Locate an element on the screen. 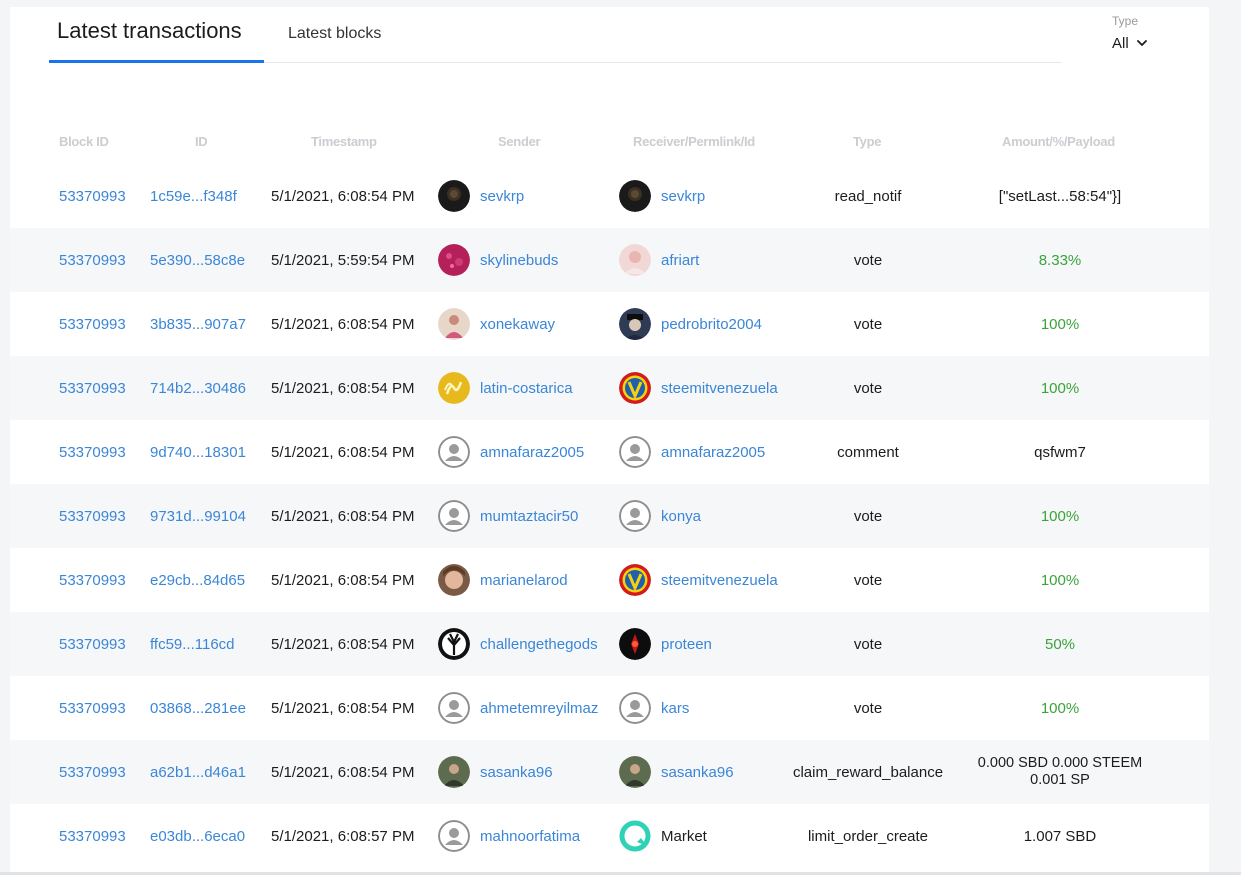 This screenshot has width=1241, height=875. sender-cell: latin-costarica is located at coordinates (505, 388).